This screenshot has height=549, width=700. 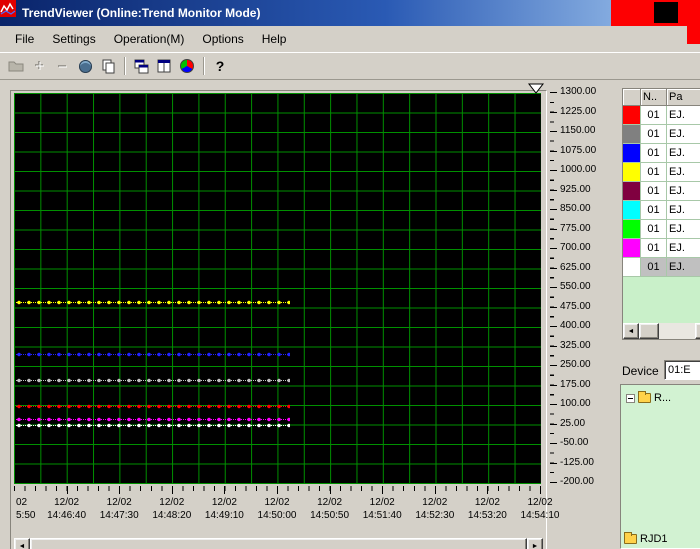 I want to click on zoom-in-button, so click(x=39, y=66).